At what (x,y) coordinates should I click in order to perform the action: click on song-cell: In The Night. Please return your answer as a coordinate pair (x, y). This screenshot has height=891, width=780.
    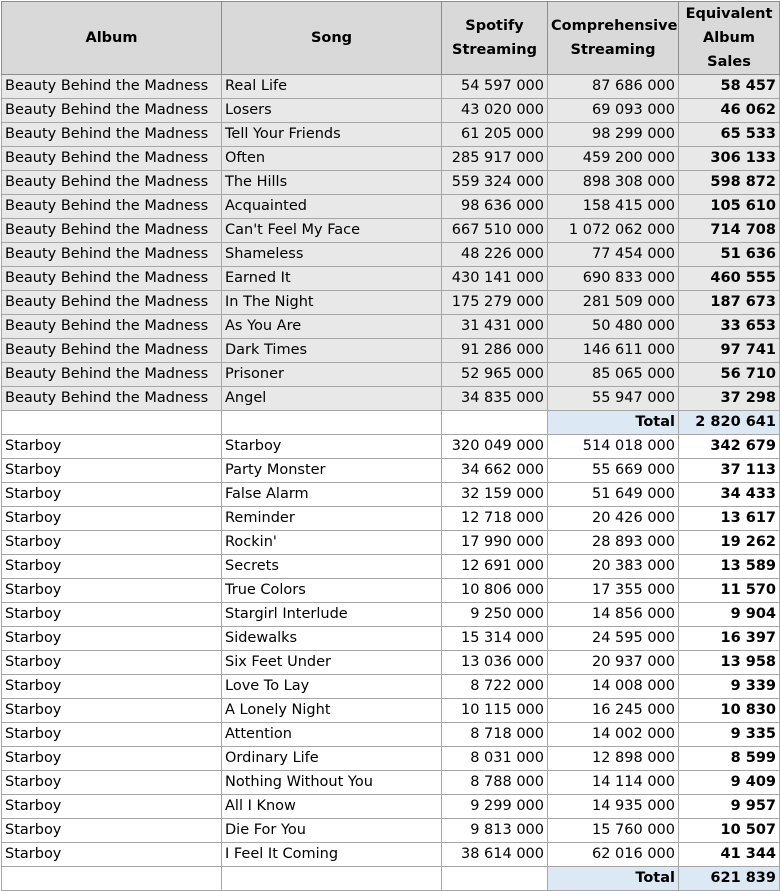
    Looking at the image, I should click on (331, 302).